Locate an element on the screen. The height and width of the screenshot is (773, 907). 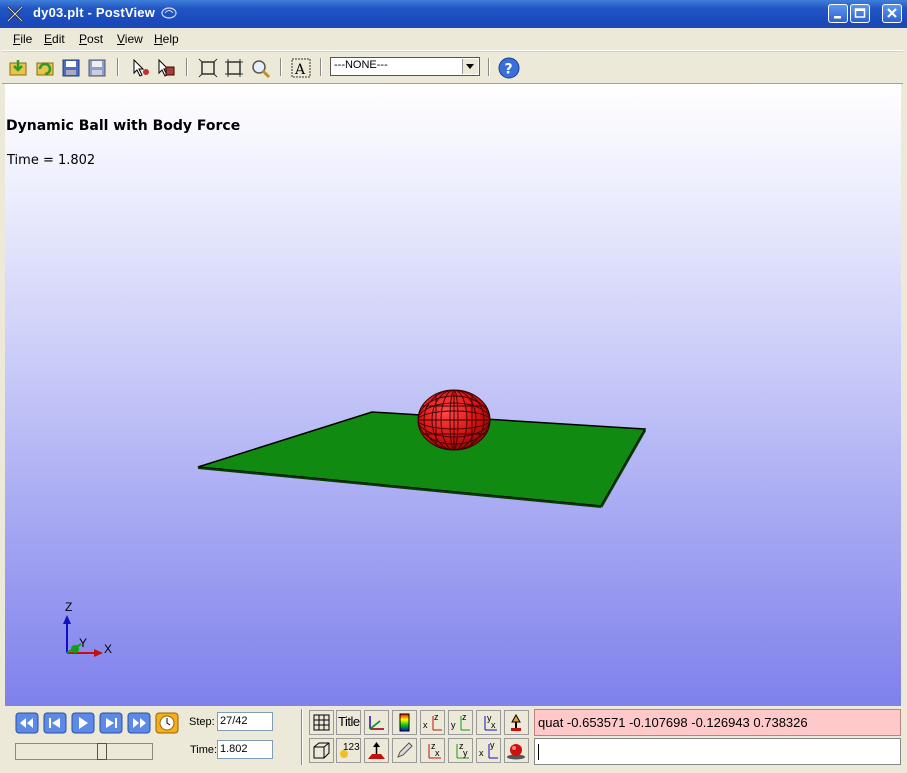
box-toggle-button is located at coordinates (321, 750).